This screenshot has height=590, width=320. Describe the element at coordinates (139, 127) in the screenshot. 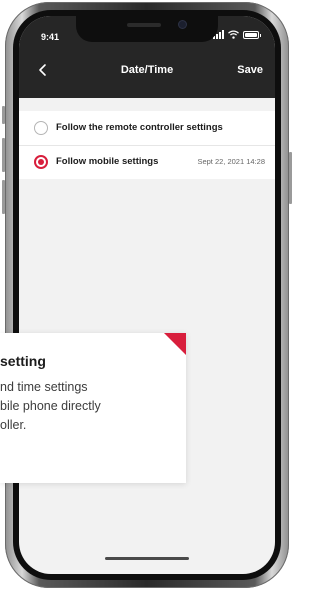

I see `option-label: Follow the remote controller settings` at that location.